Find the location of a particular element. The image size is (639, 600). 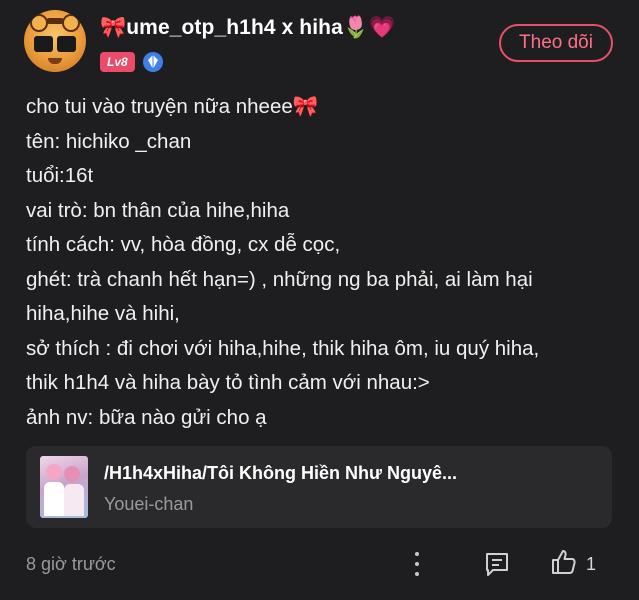

user-badges: Lv8 is located at coordinates (131, 62).